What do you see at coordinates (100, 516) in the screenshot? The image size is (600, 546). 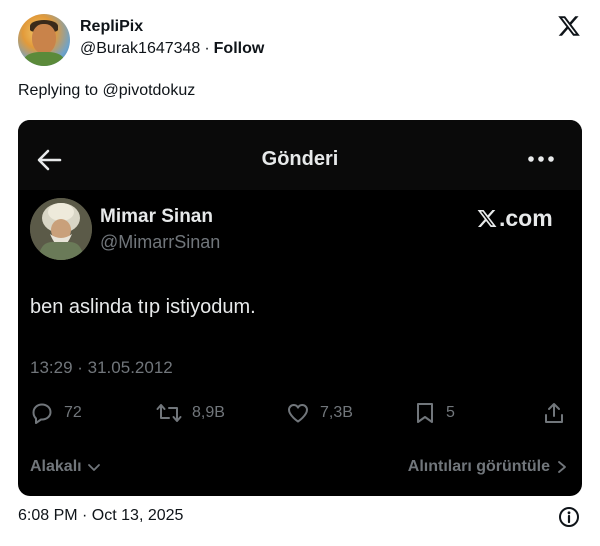 I see `post-timestamp: 6:08 PM · Oct 13, 2025` at bounding box center [100, 516].